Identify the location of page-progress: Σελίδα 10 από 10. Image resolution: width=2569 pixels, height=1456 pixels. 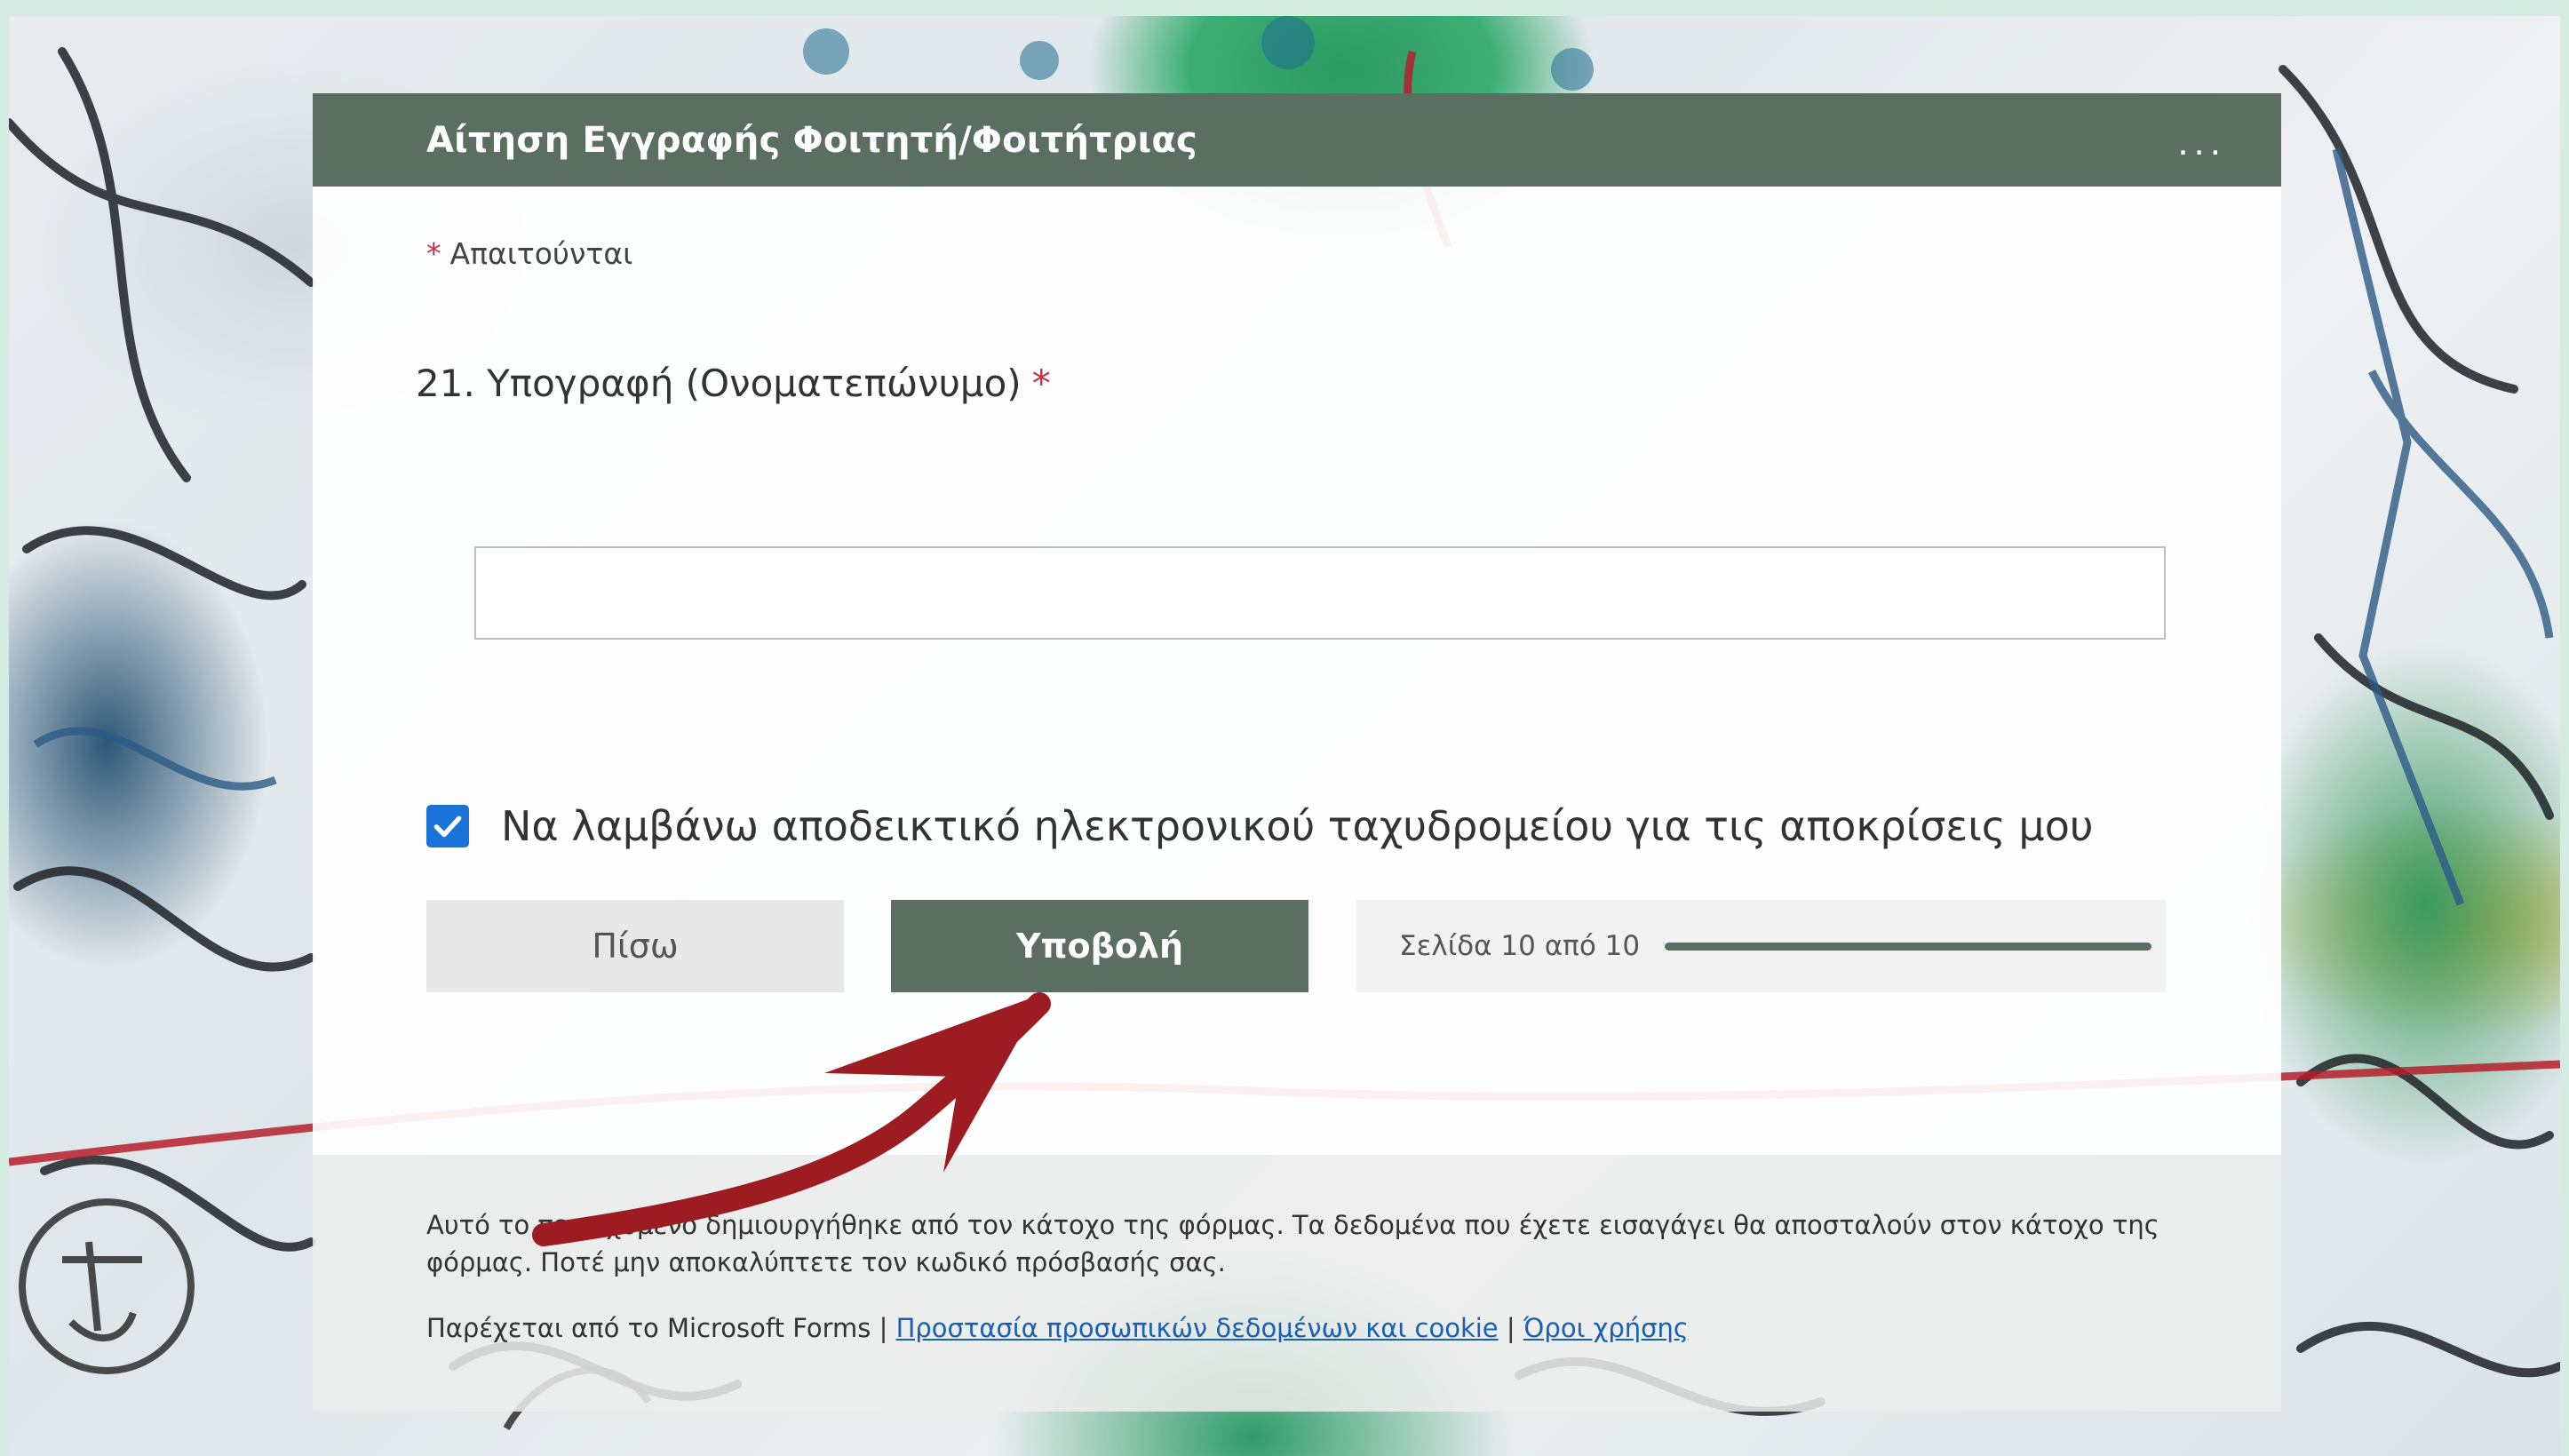
(1761, 946).